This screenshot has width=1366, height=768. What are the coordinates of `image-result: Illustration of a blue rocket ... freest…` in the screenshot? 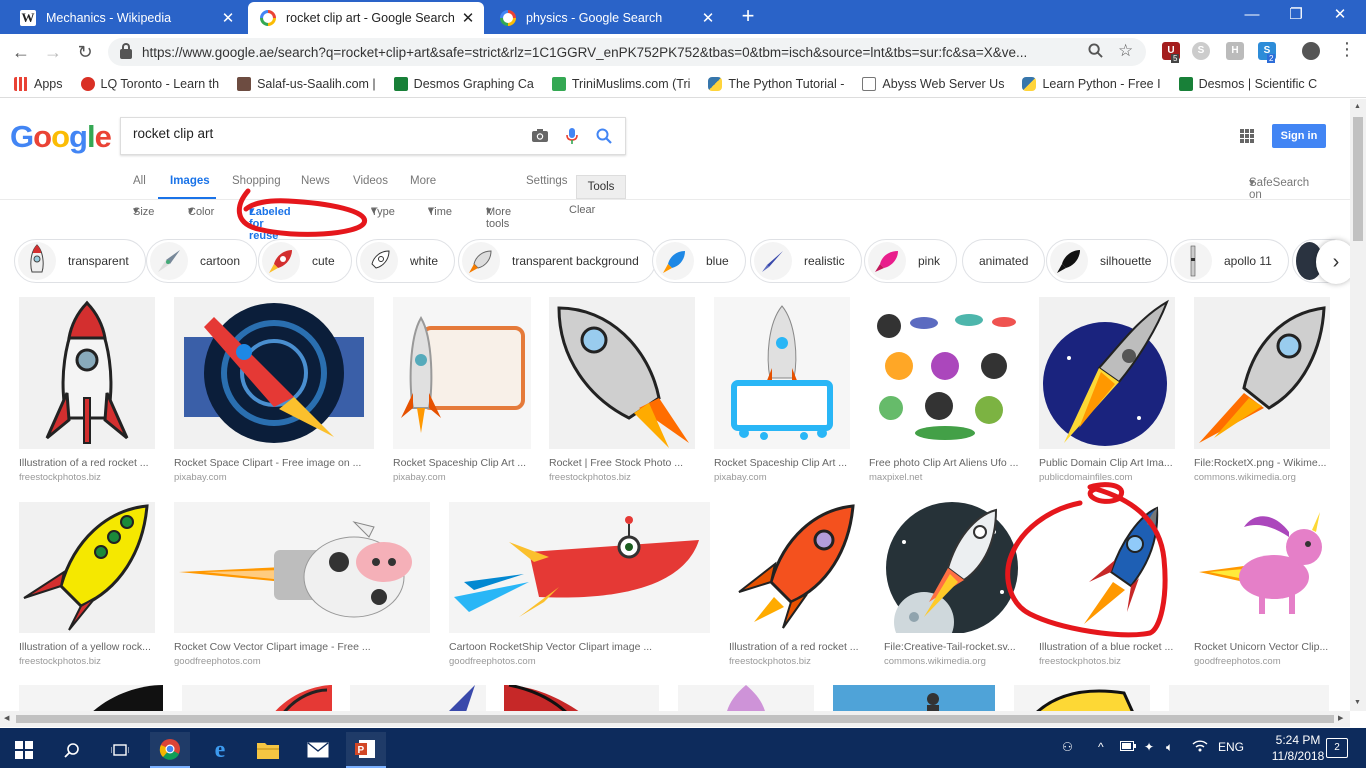 It's located at (1107, 584).